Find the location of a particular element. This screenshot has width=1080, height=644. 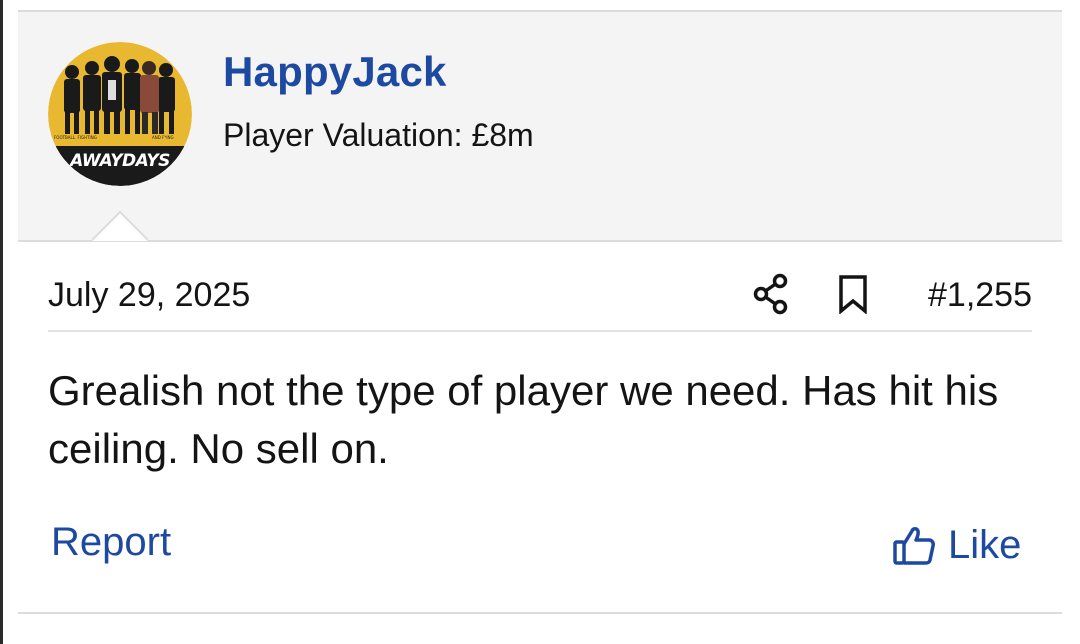

like-label: Like is located at coordinates (985, 544).